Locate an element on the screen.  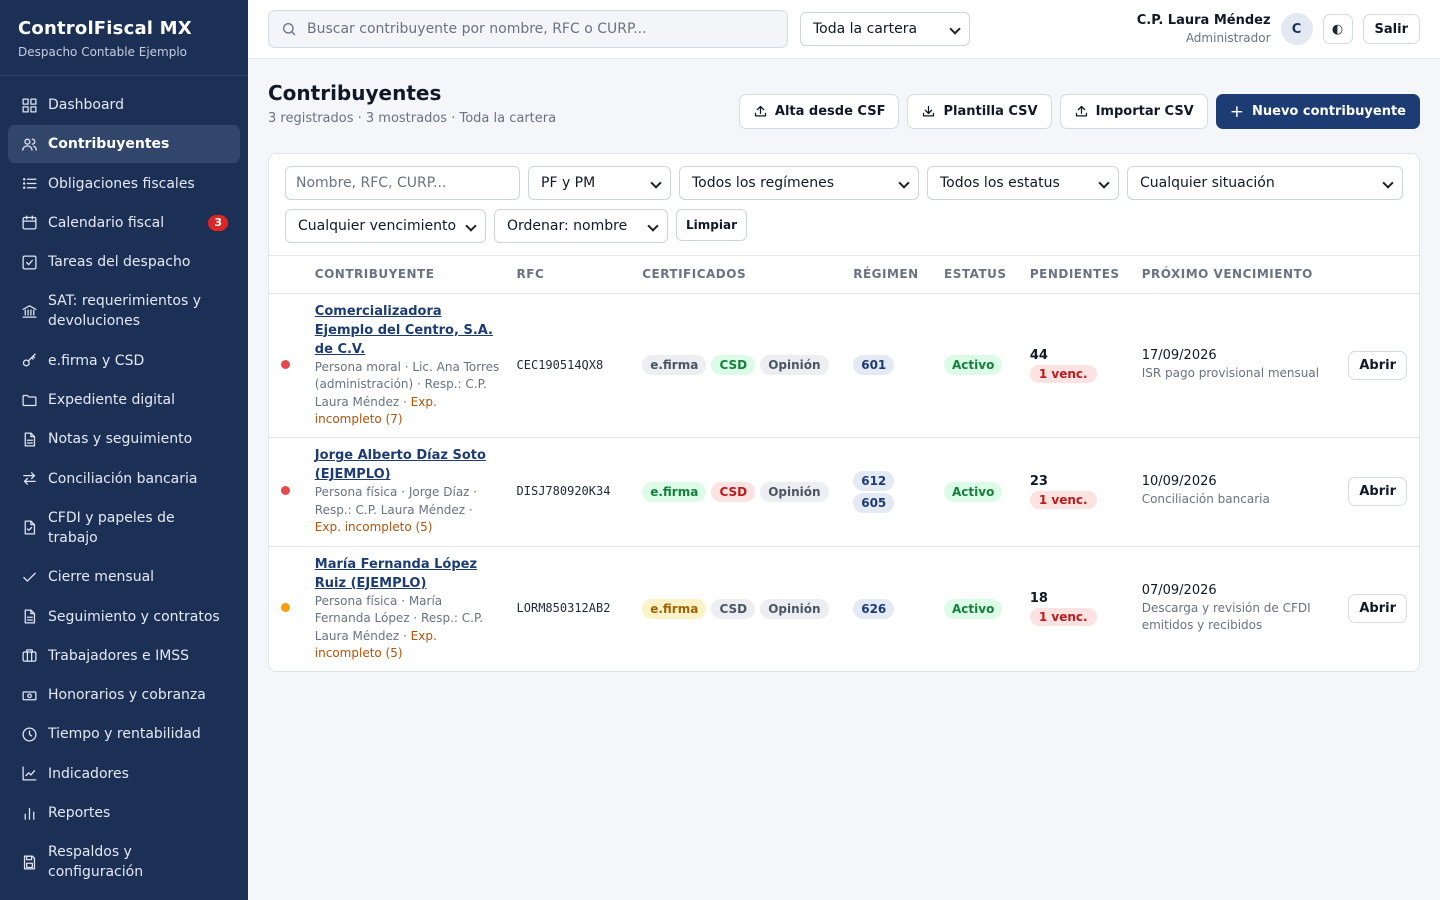
sidebar-item-conciliación-bancaria: Conciliación bancaria is located at coordinates (124, 479).